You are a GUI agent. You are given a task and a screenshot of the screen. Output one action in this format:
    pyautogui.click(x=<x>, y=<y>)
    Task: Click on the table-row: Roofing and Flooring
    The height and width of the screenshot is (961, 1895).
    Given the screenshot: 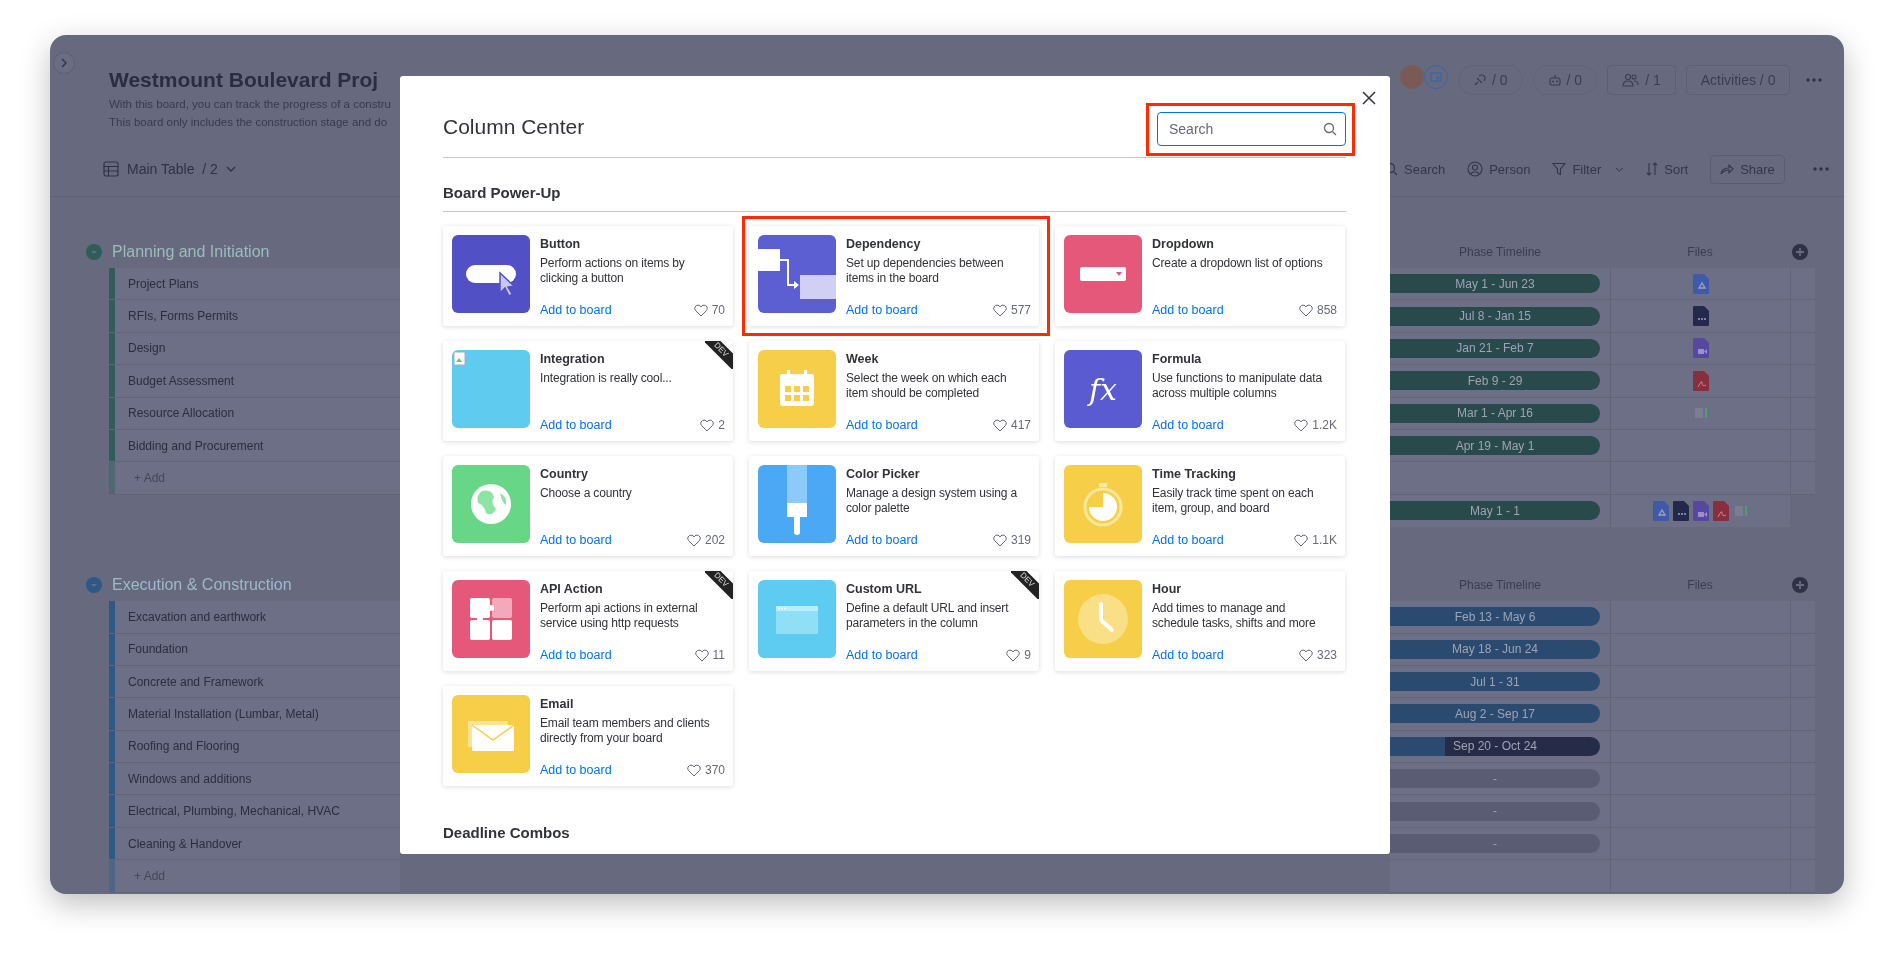 What is the action you would take?
    pyautogui.click(x=254, y=747)
    